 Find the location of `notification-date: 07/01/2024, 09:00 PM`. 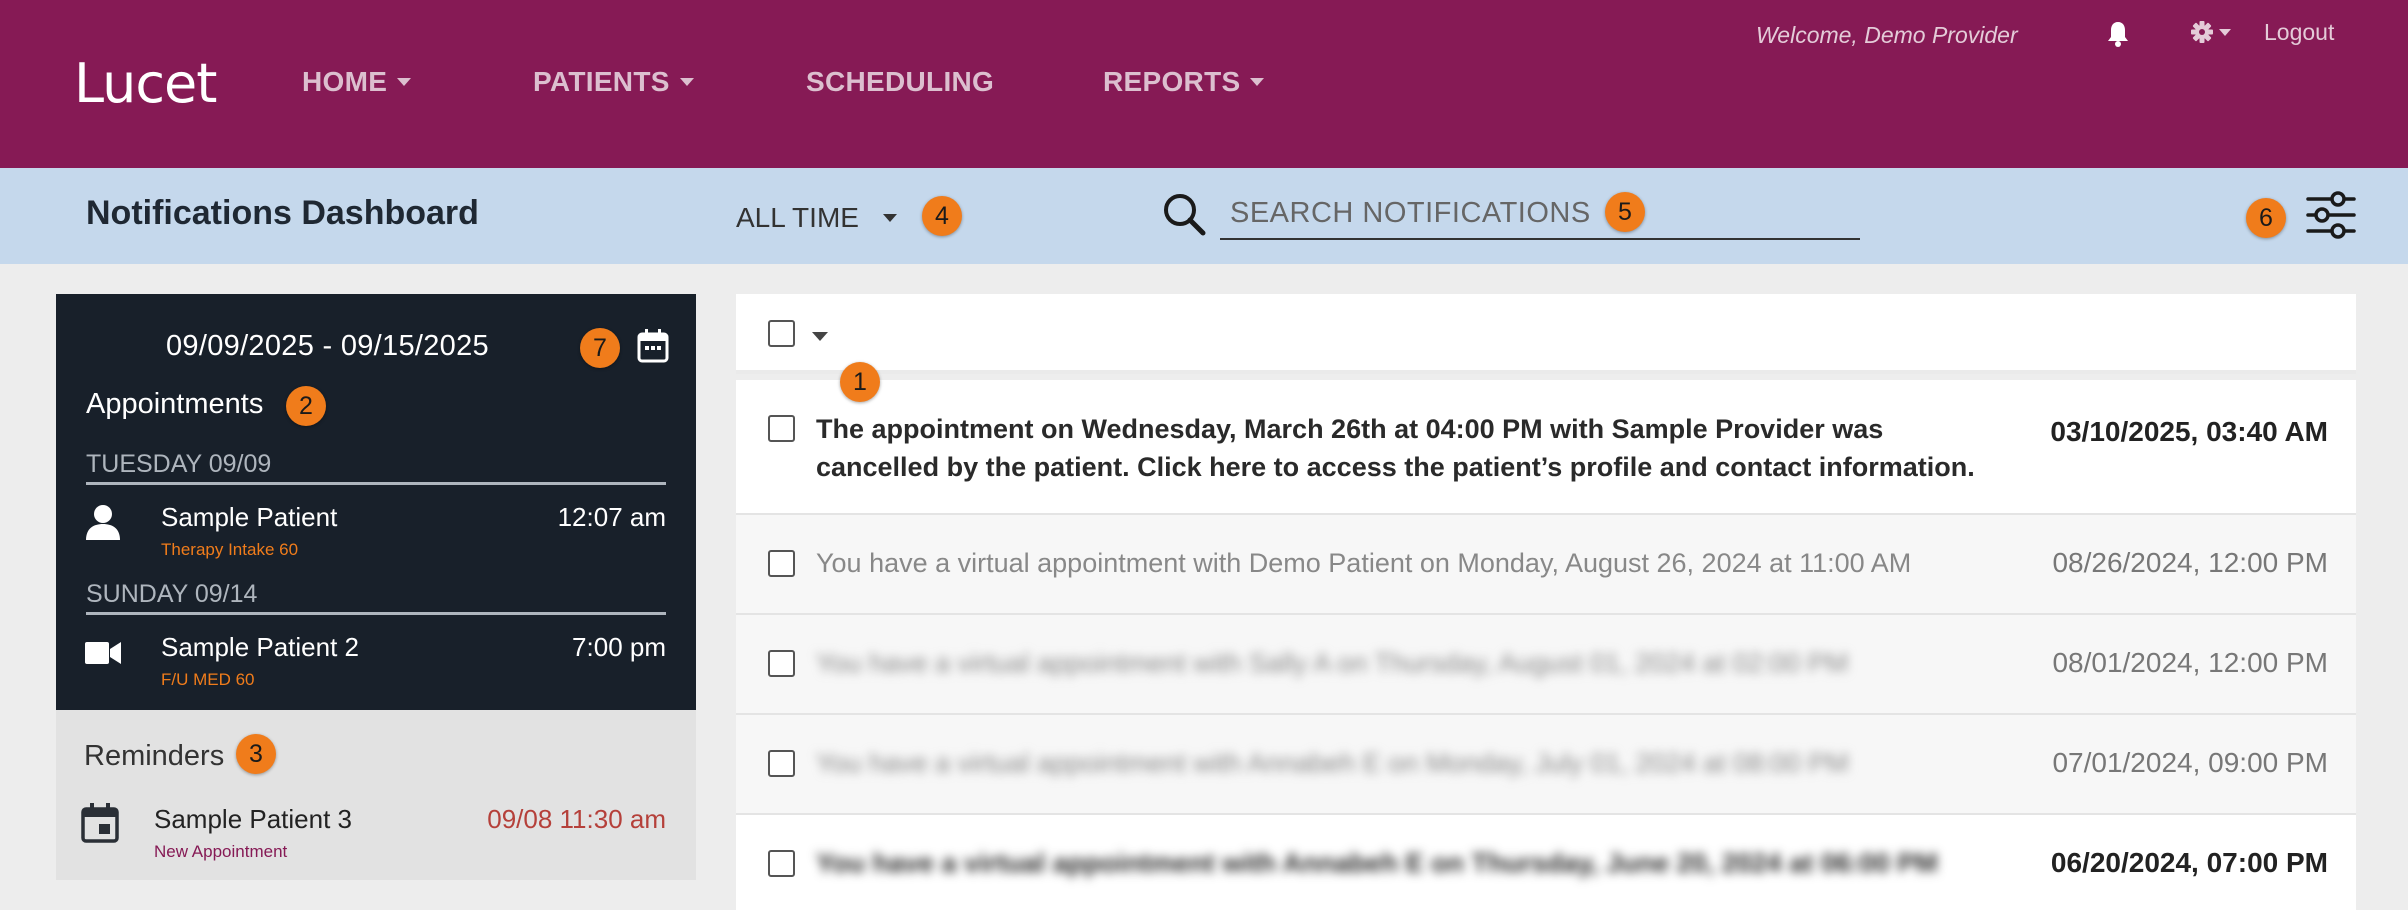

notification-date: 07/01/2024, 09:00 PM is located at coordinates (2190, 762).